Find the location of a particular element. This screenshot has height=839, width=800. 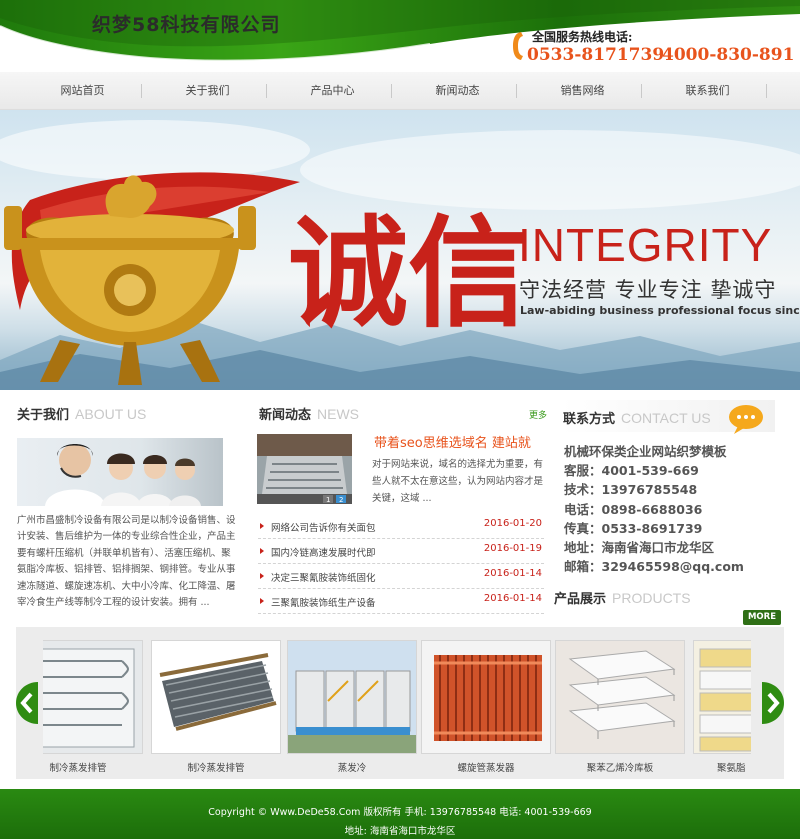

products-section-title: 产品展示 PRODUCTS is located at coordinates (622, 597).